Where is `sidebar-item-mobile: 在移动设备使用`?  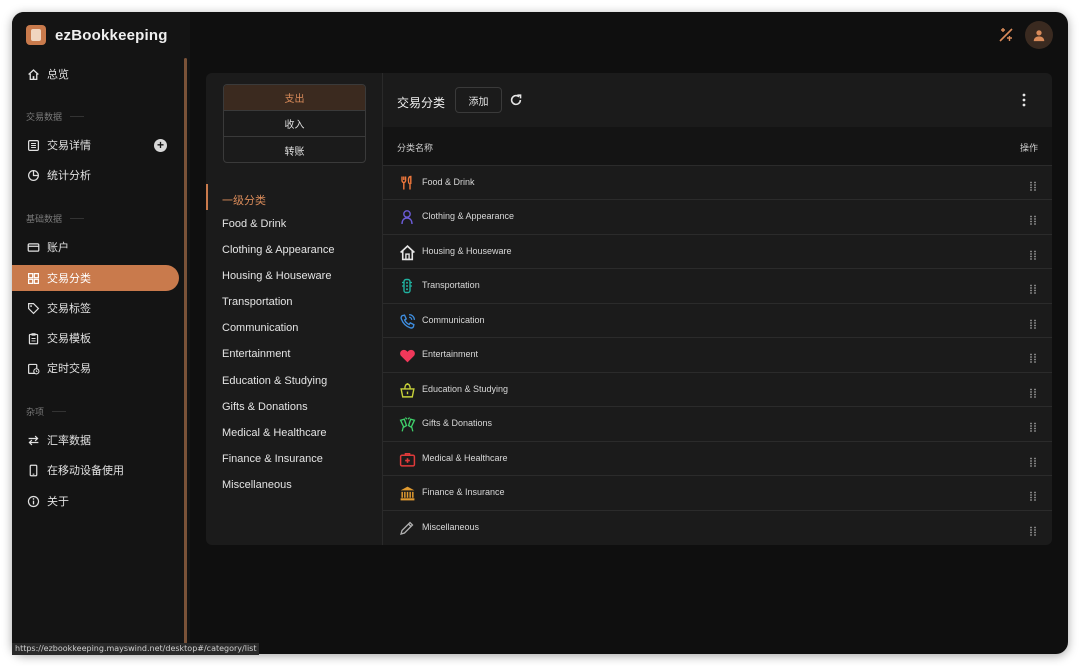 sidebar-item-mobile: 在移动设备使用 is located at coordinates (75, 470).